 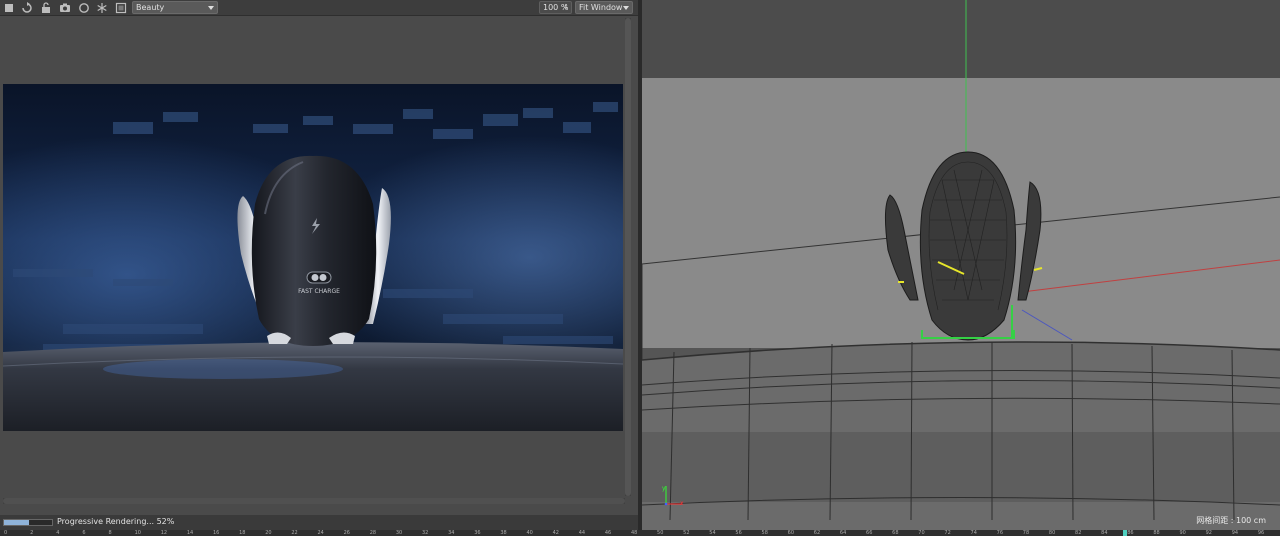 I want to click on zoom-field: 100 % ⇕, so click(x=555, y=7).